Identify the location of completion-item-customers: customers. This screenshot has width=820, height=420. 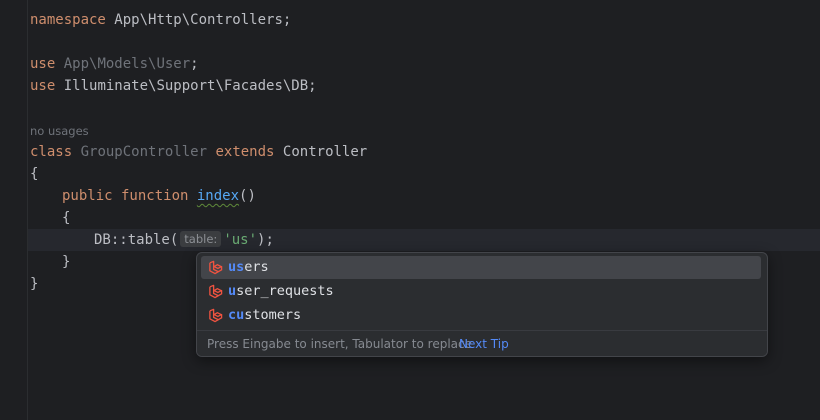
(481, 315).